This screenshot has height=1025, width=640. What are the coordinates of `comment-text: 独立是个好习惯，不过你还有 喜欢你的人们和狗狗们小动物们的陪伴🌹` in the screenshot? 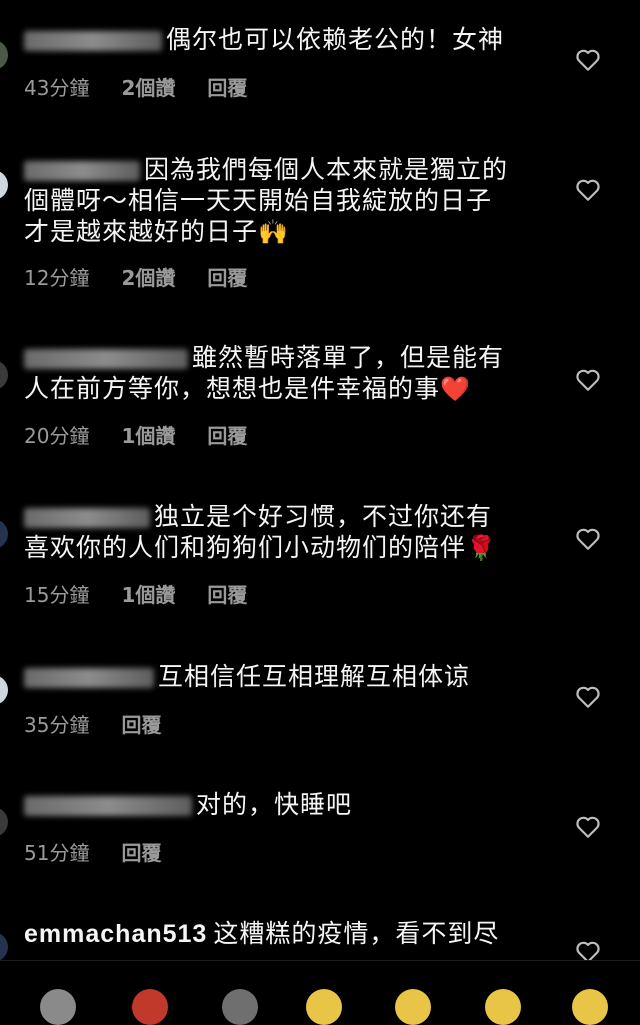 It's located at (294, 532).